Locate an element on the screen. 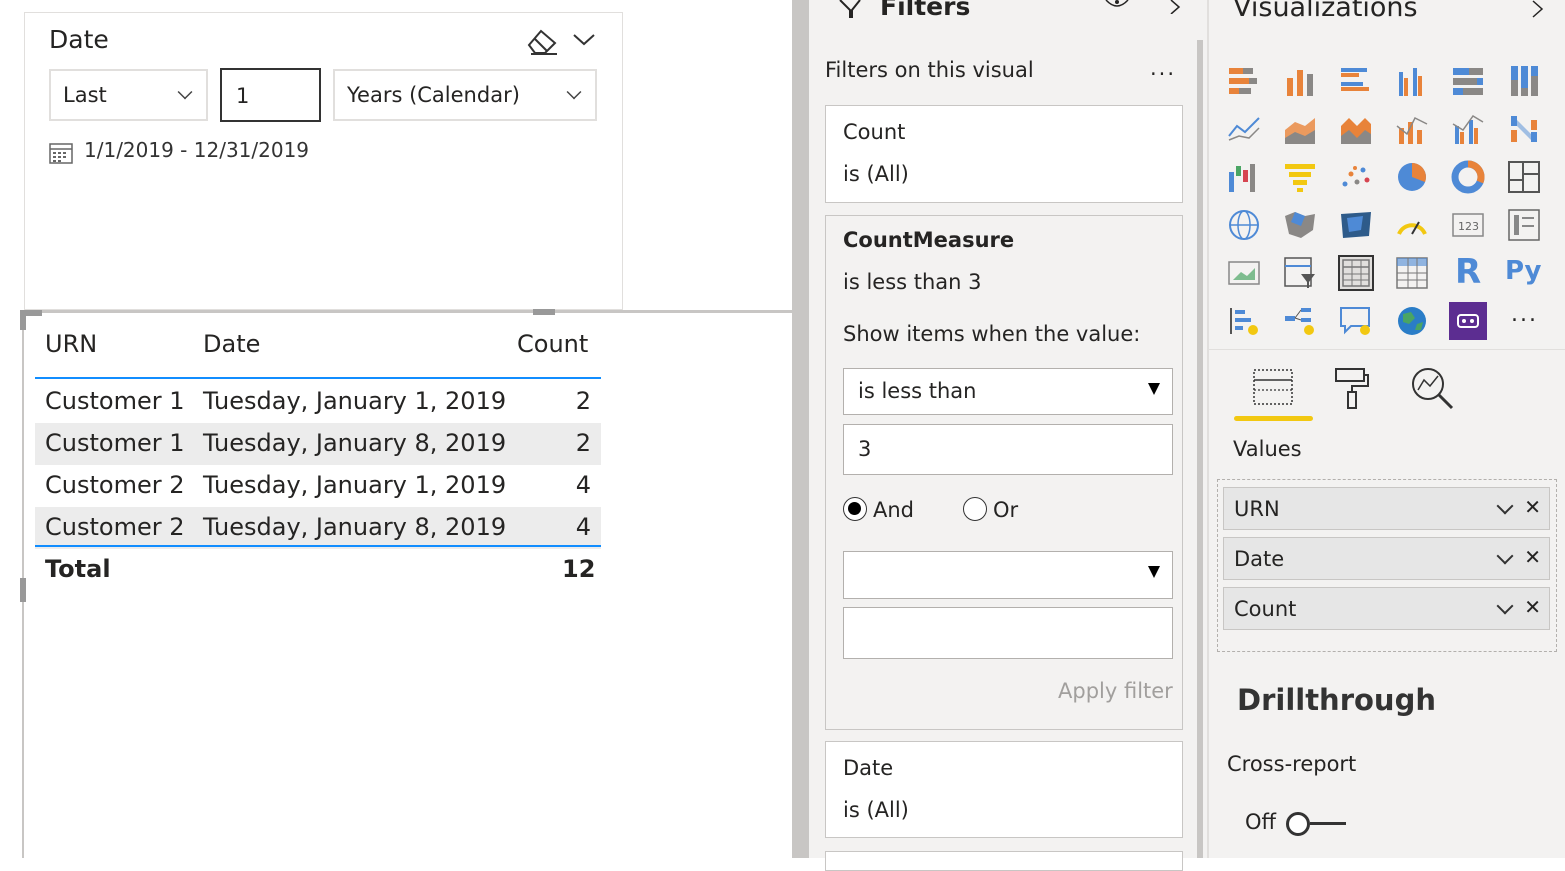  card-icon: 123 is located at coordinates (1468, 225).